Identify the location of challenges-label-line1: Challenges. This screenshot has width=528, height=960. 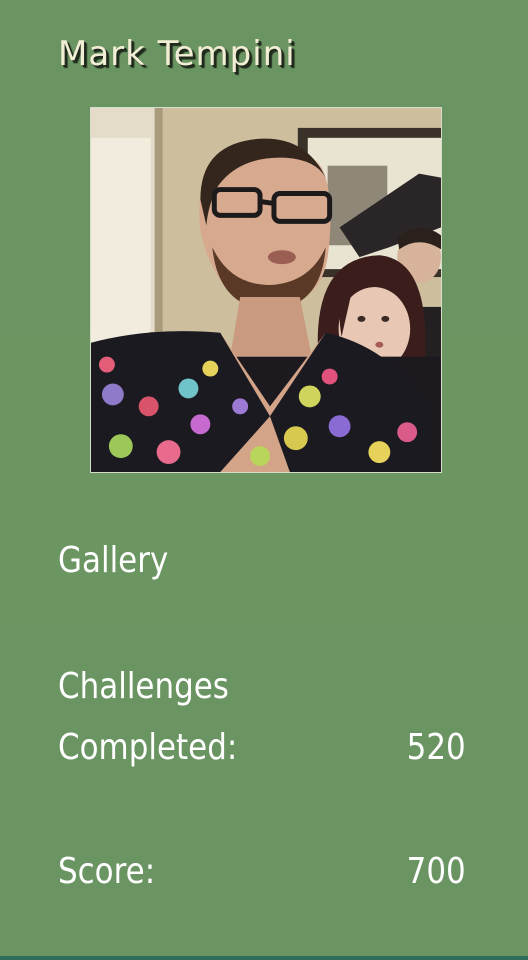
(143, 686).